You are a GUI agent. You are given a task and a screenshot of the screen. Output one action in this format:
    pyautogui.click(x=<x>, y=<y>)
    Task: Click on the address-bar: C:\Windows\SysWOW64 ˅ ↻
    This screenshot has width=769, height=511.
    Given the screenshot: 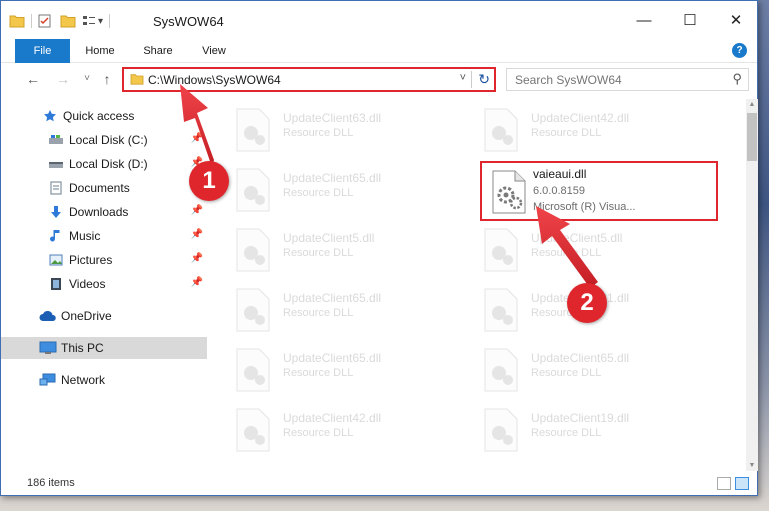 What is the action you would take?
    pyautogui.click(x=309, y=79)
    